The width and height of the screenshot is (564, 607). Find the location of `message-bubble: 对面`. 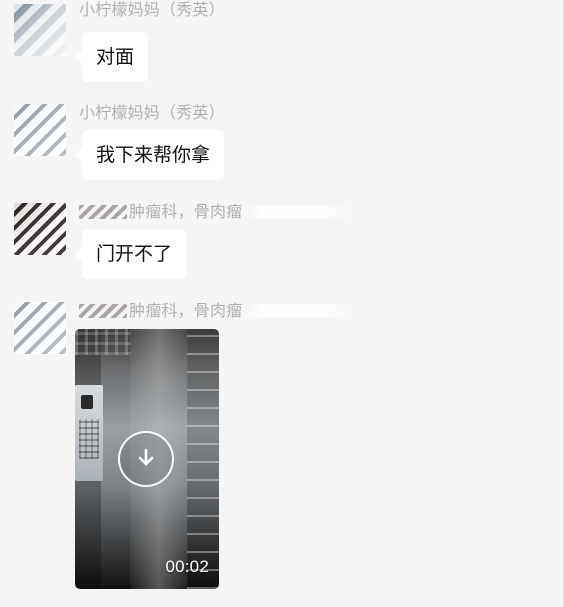

message-bubble: 对面 is located at coordinates (111, 57).